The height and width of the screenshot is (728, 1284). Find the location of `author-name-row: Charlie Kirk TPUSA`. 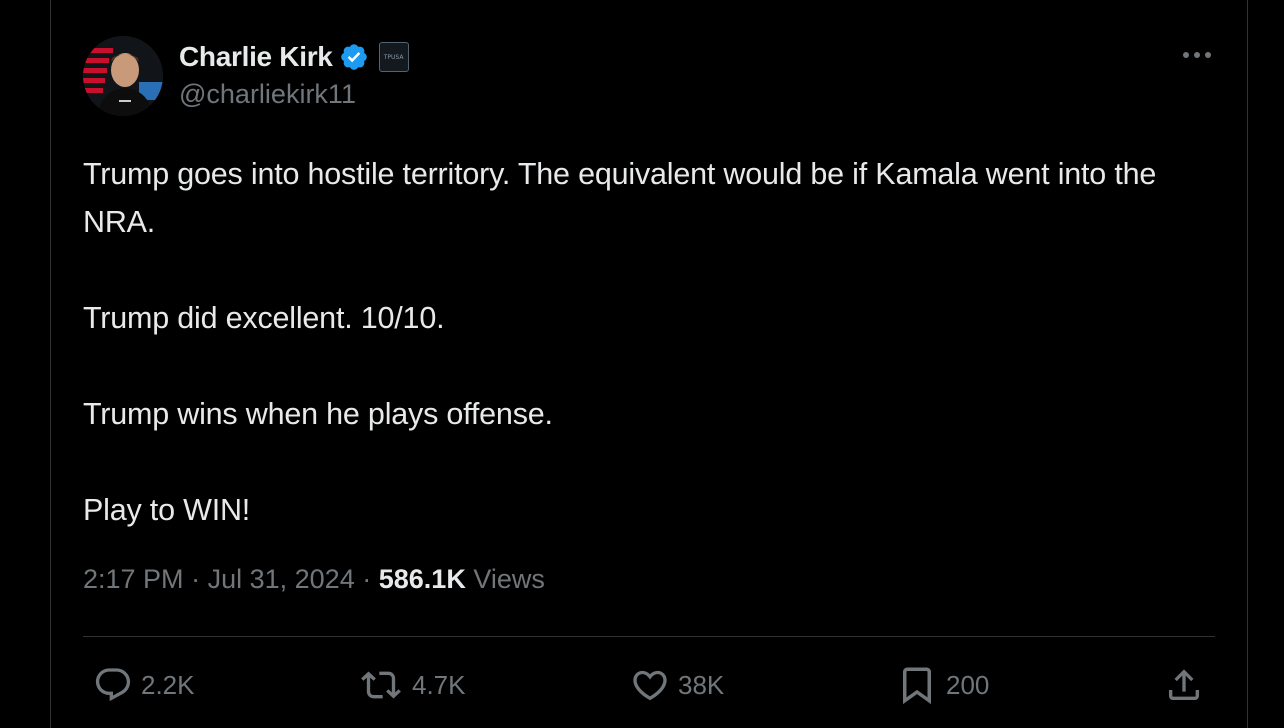

author-name-row: Charlie Kirk TPUSA is located at coordinates (294, 57).